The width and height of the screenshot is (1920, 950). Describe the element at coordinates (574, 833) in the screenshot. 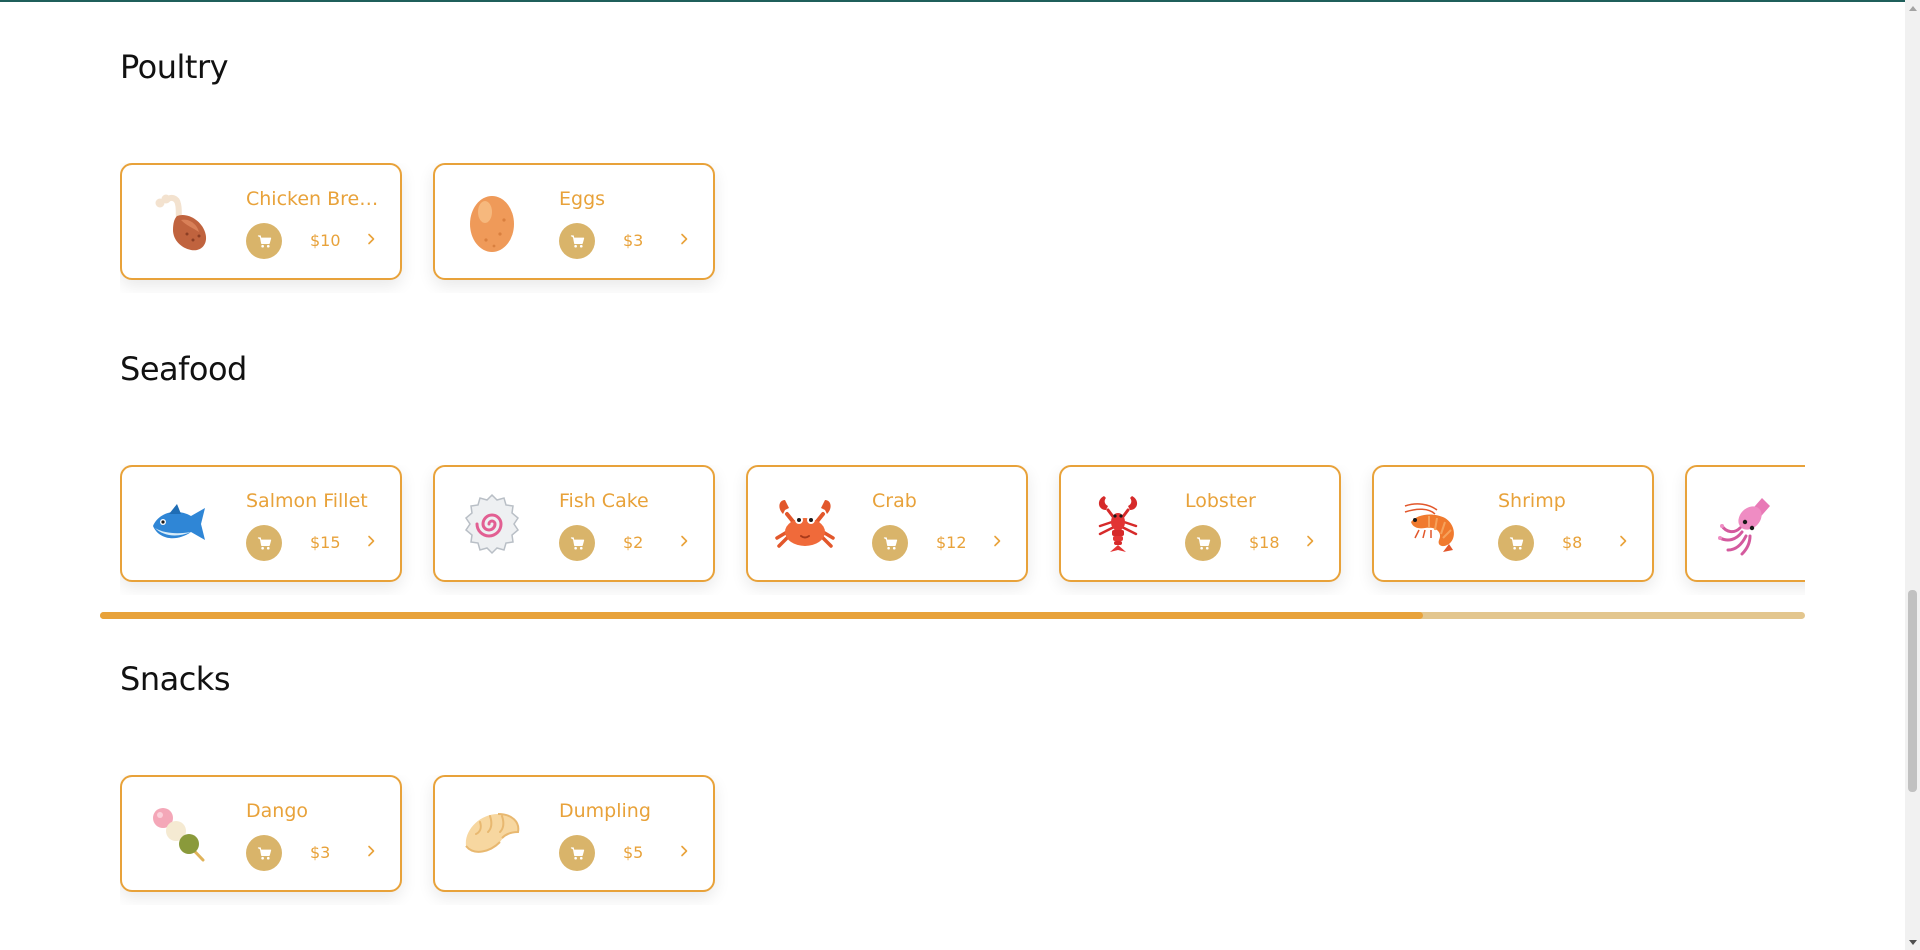

I see `product-card-dumpling: Dumpling $5` at that location.